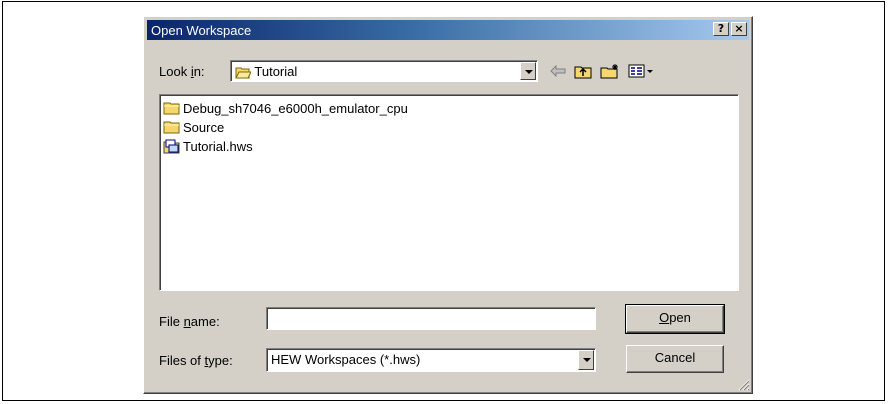  I want to click on look-in-label: Look in:, so click(182, 71).